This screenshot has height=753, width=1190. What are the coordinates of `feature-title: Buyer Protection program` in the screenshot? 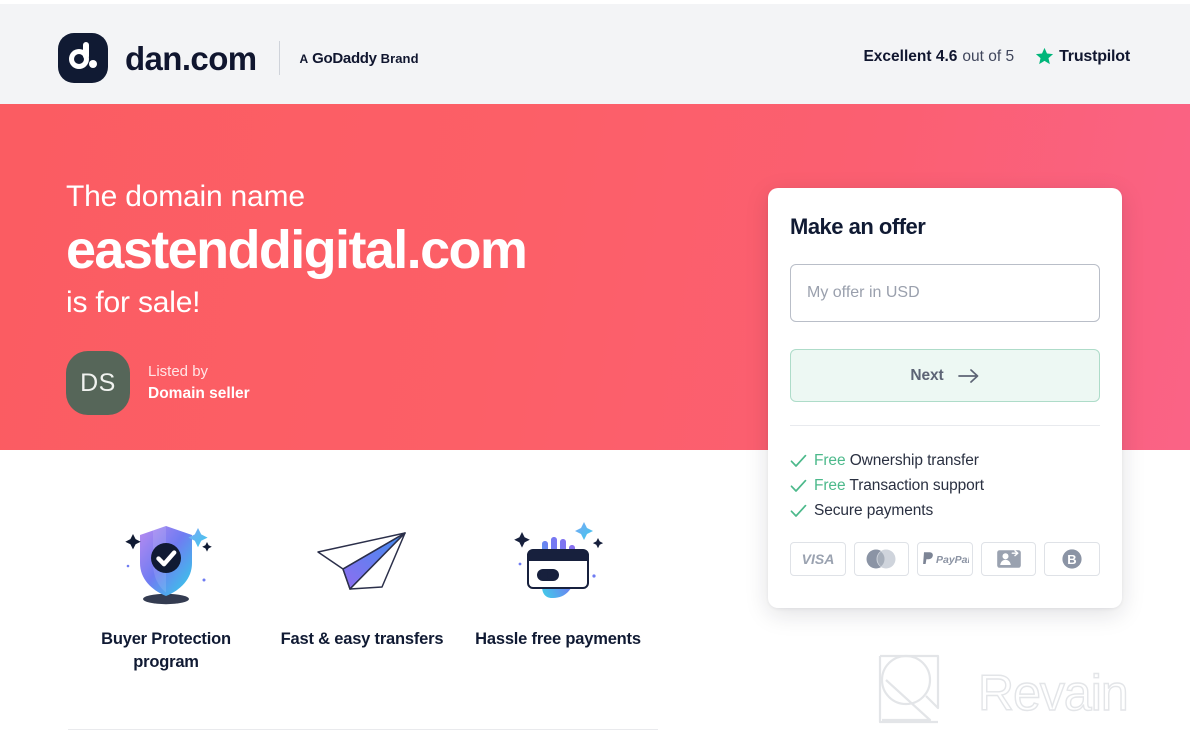 It's located at (166, 650).